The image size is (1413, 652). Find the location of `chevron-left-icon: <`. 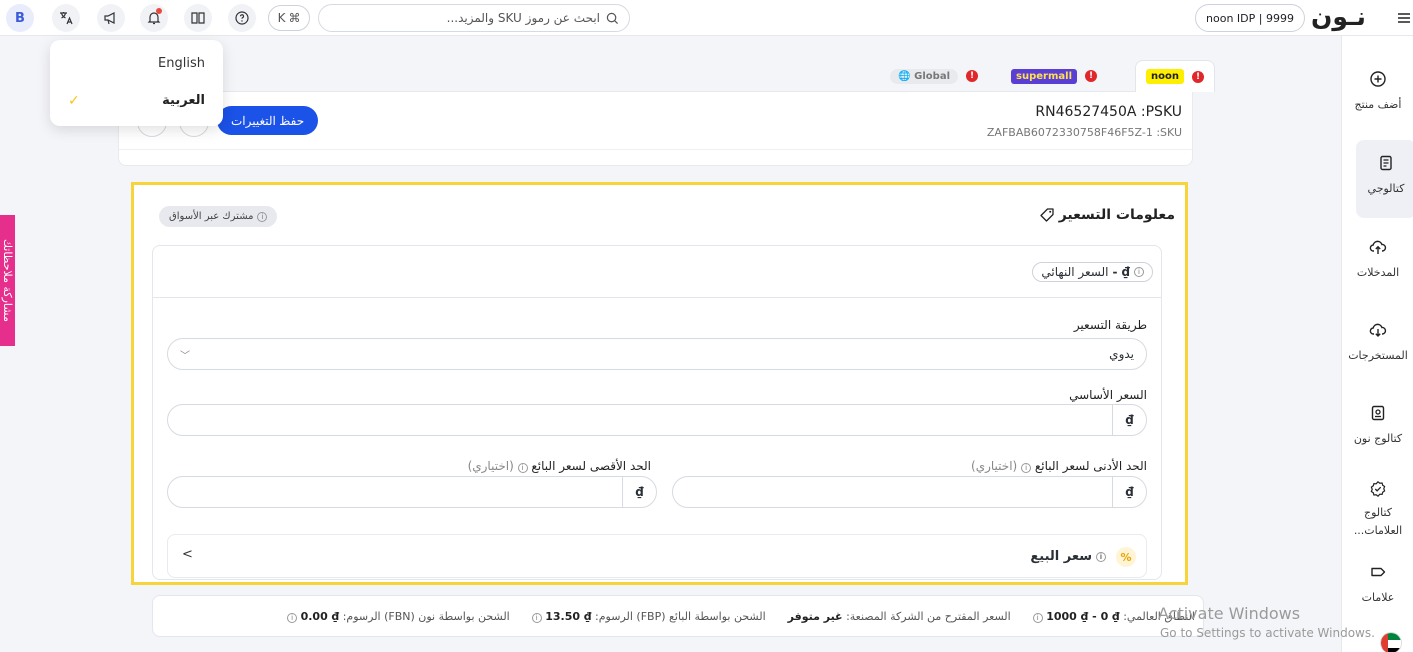

chevron-left-icon: < is located at coordinates (187, 554).